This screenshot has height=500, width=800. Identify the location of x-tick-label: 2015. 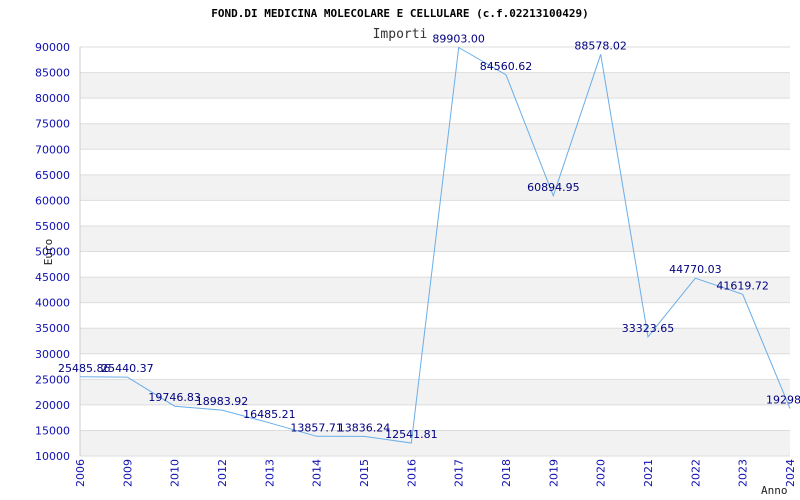
(364, 473).